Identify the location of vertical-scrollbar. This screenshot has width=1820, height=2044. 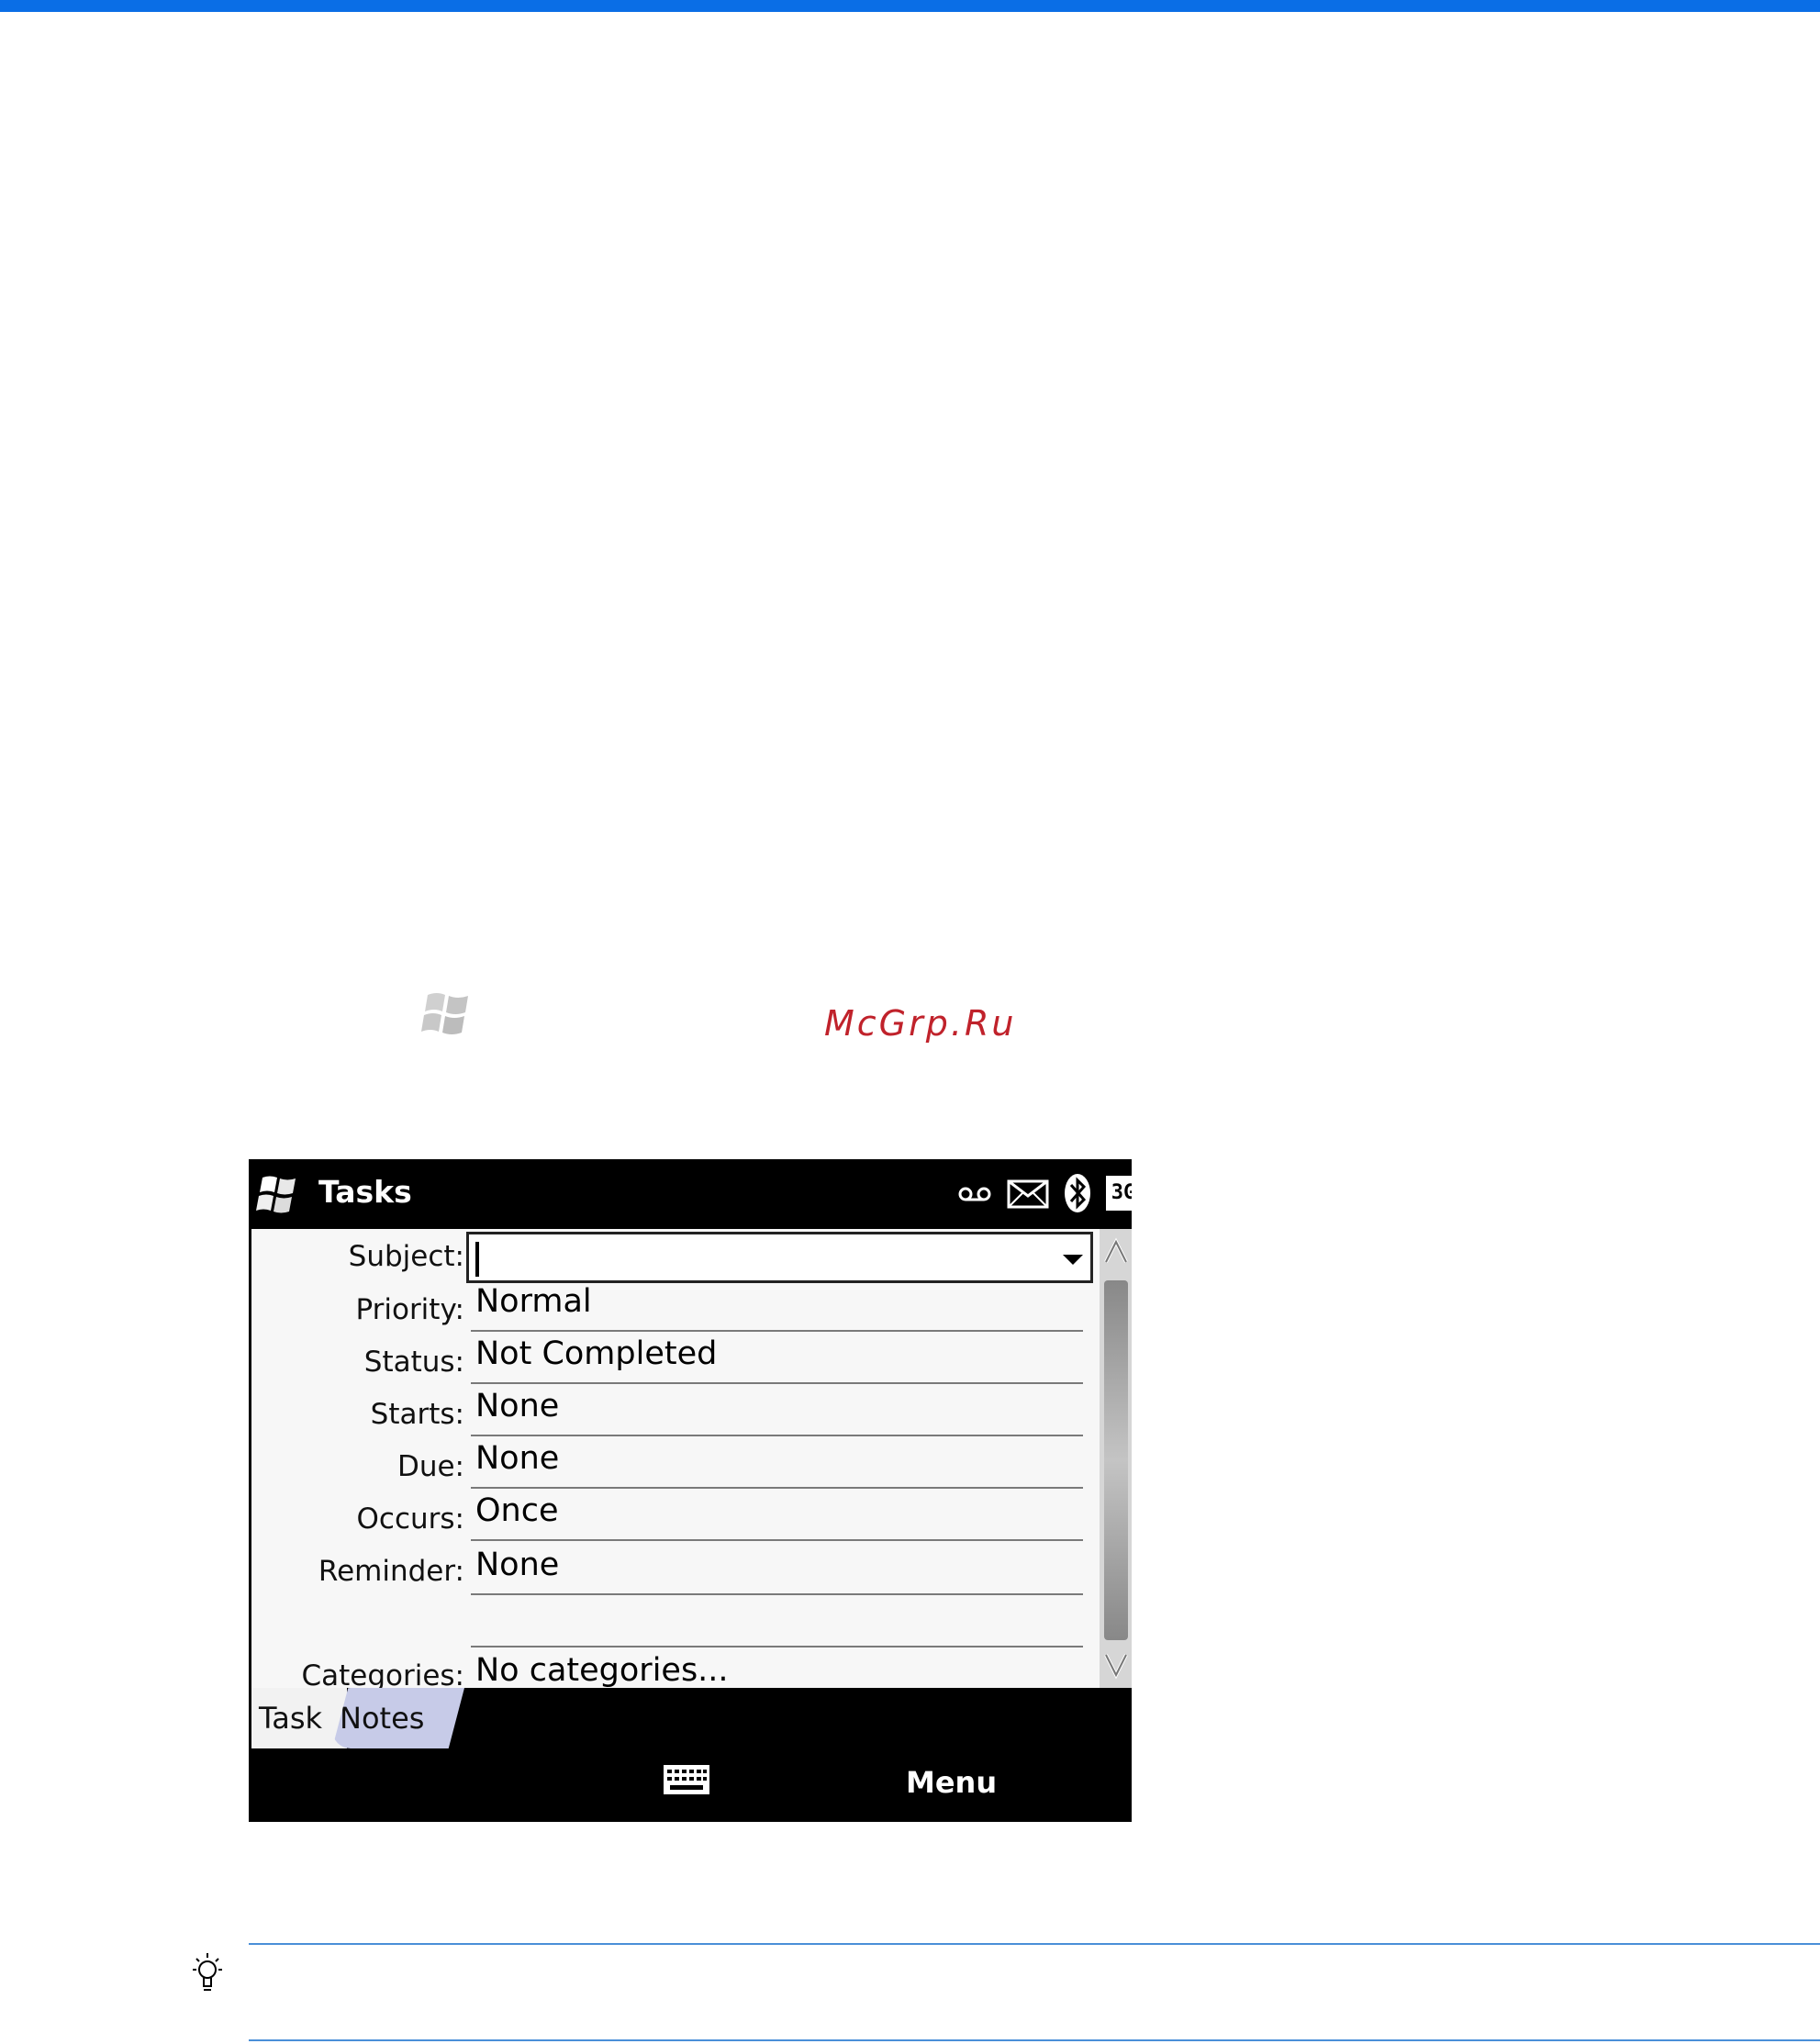
(1116, 1458).